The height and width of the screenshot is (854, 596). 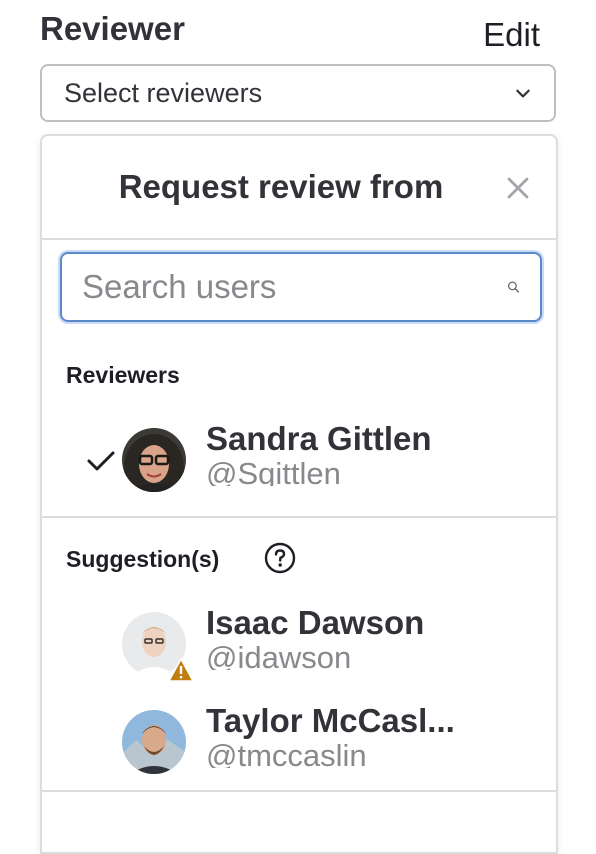 I want to click on user-handle: @idawson, so click(x=279, y=655).